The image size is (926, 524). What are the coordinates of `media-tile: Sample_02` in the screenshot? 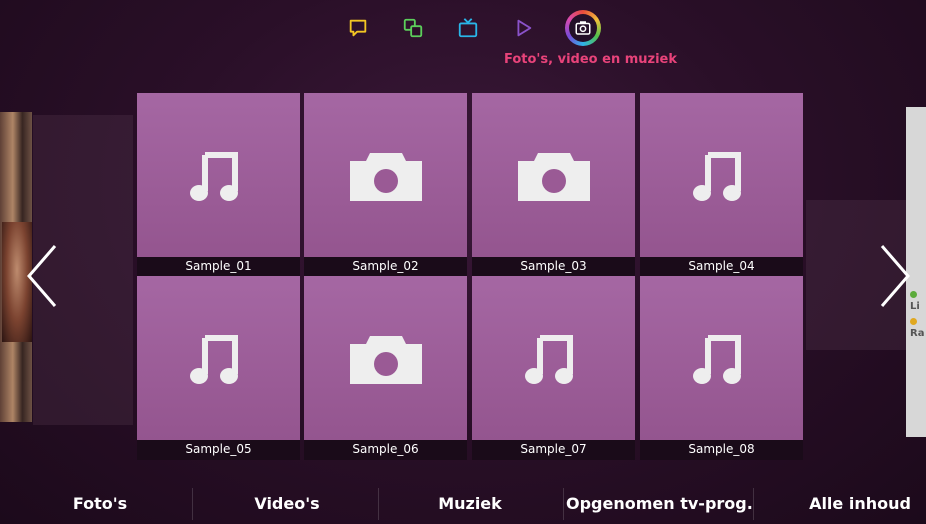 It's located at (385, 185).